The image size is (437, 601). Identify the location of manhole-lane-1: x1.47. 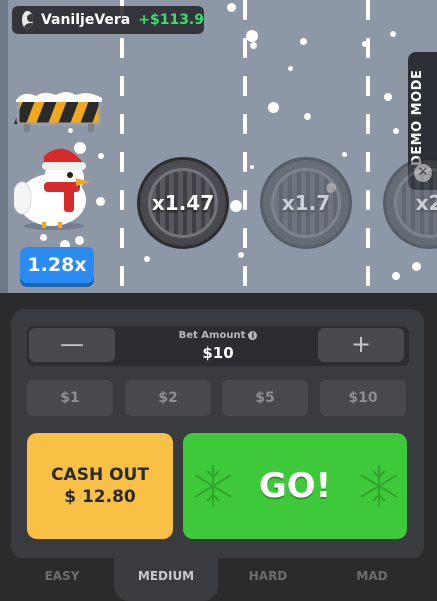
(183, 203).